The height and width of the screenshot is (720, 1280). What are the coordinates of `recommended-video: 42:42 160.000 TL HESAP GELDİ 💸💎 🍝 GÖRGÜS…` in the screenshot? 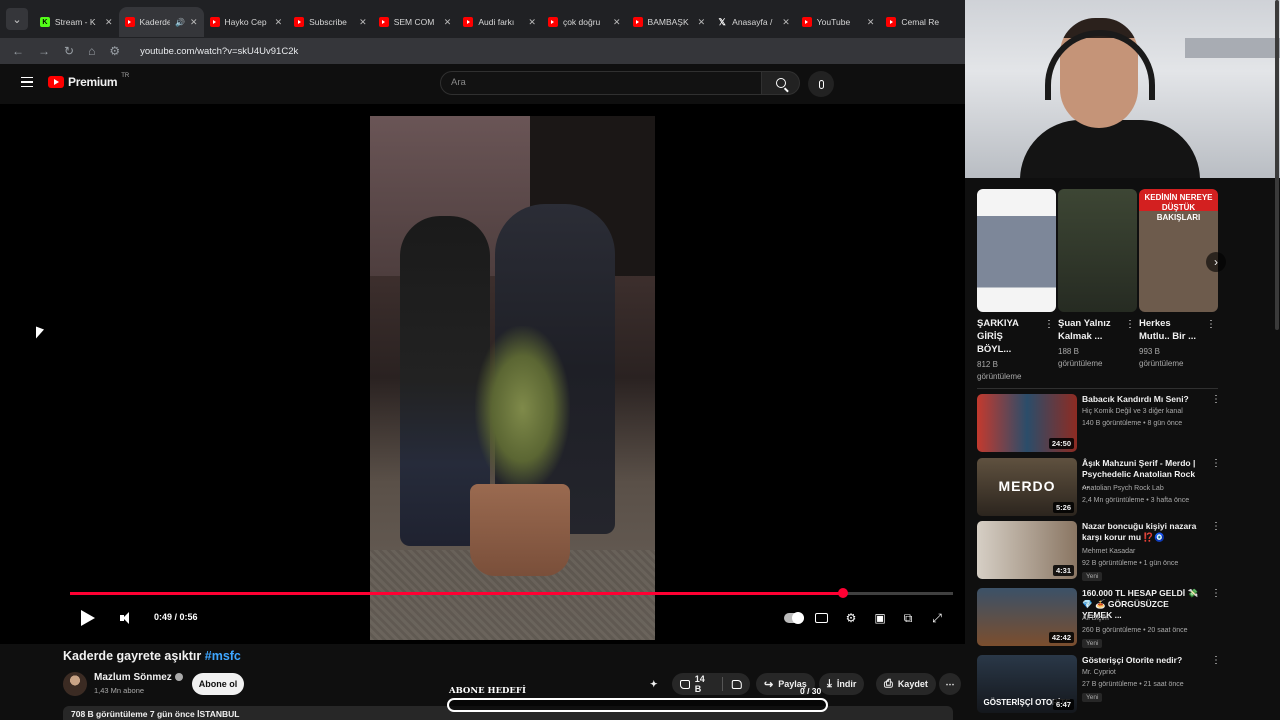 It's located at (1127, 618).